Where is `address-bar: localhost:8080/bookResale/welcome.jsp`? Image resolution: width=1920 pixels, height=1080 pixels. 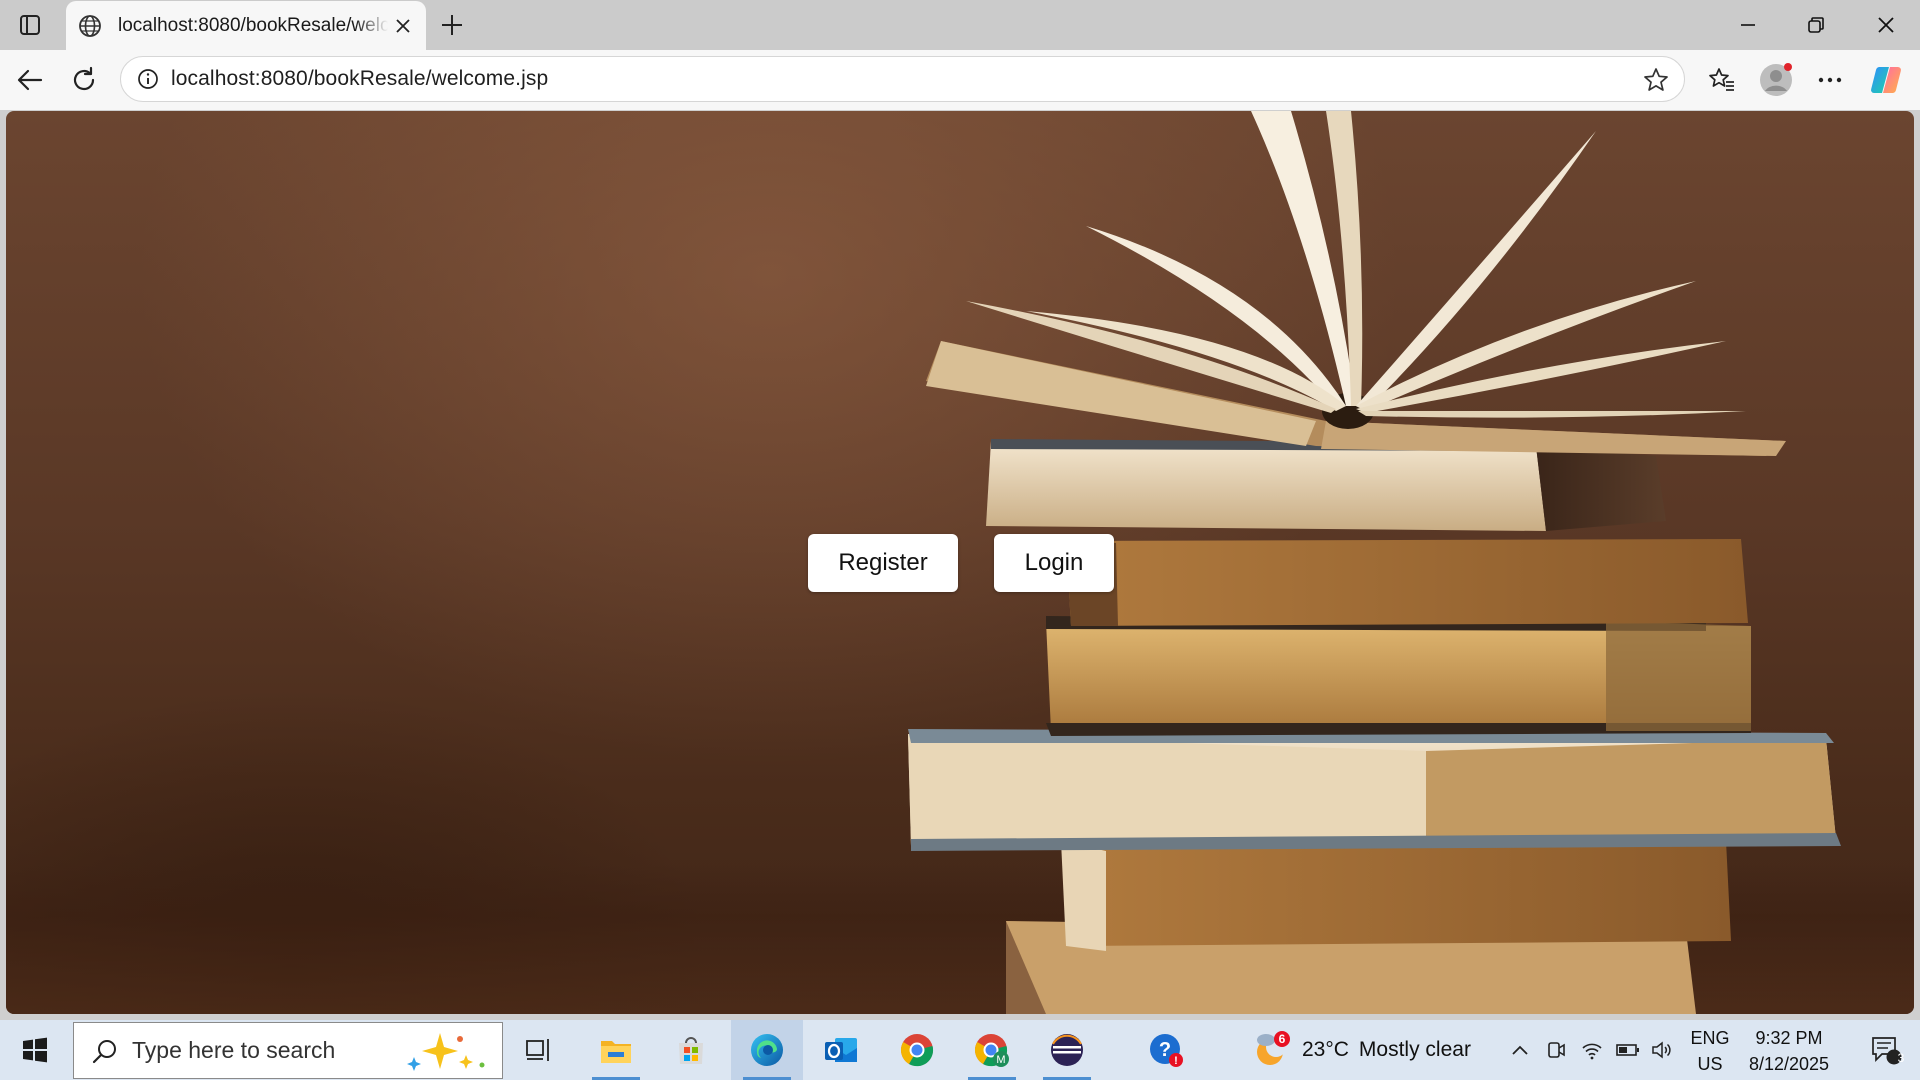
address-bar: localhost:8080/bookResale/welcome.jsp is located at coordinates (902, 79).